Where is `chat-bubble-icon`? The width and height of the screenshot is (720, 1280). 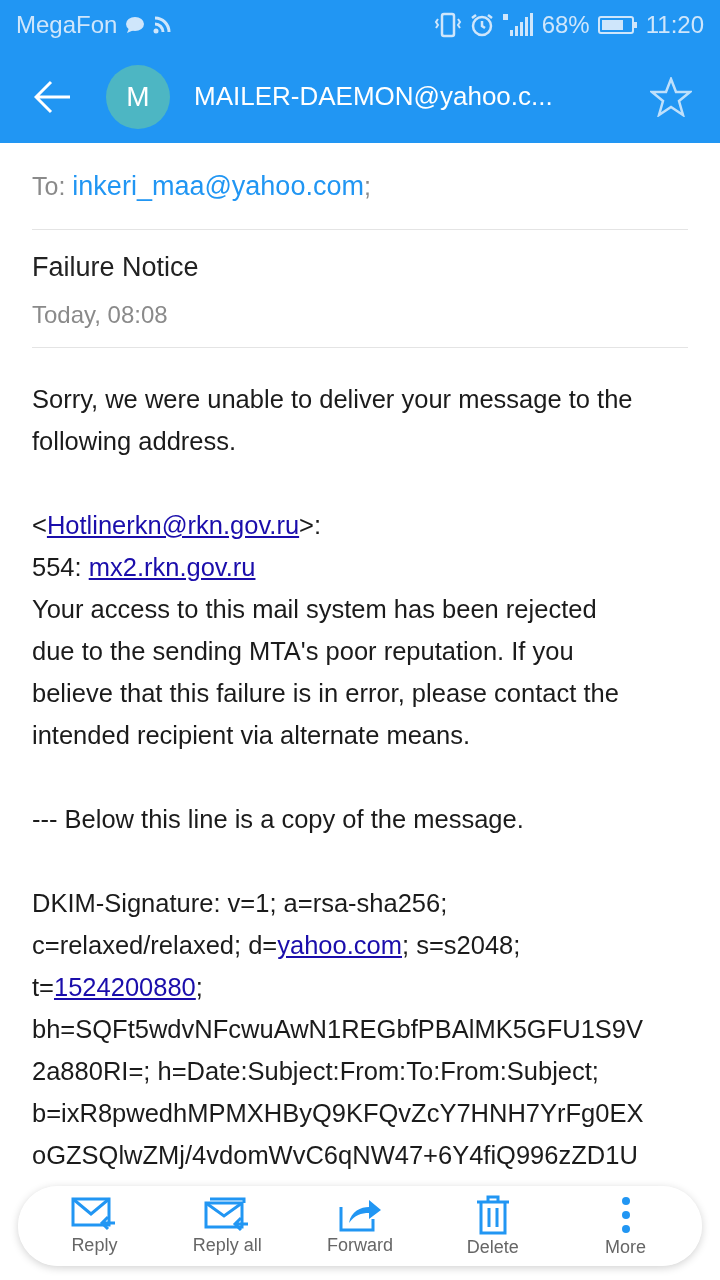
chat-bubble-icon is located at coordinates (135, 25).